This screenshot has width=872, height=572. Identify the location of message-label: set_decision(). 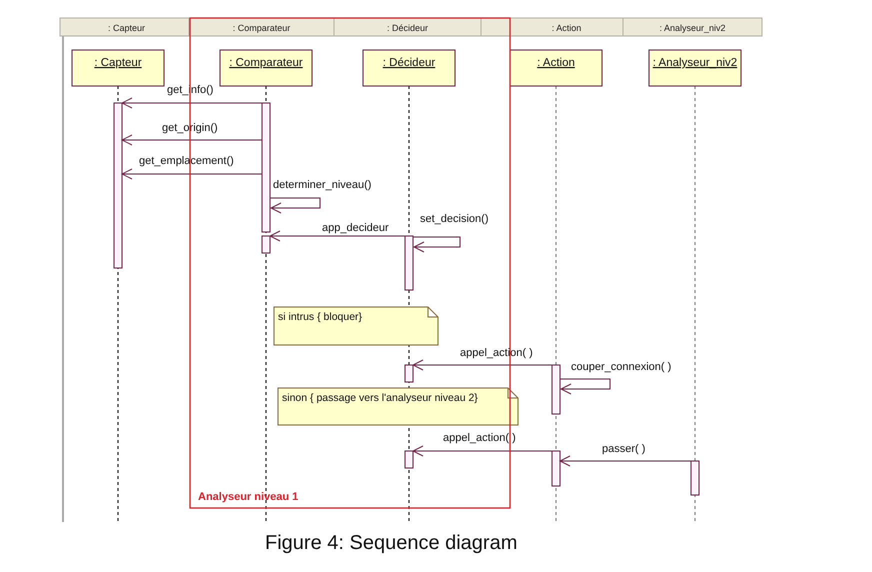
(454, 219).